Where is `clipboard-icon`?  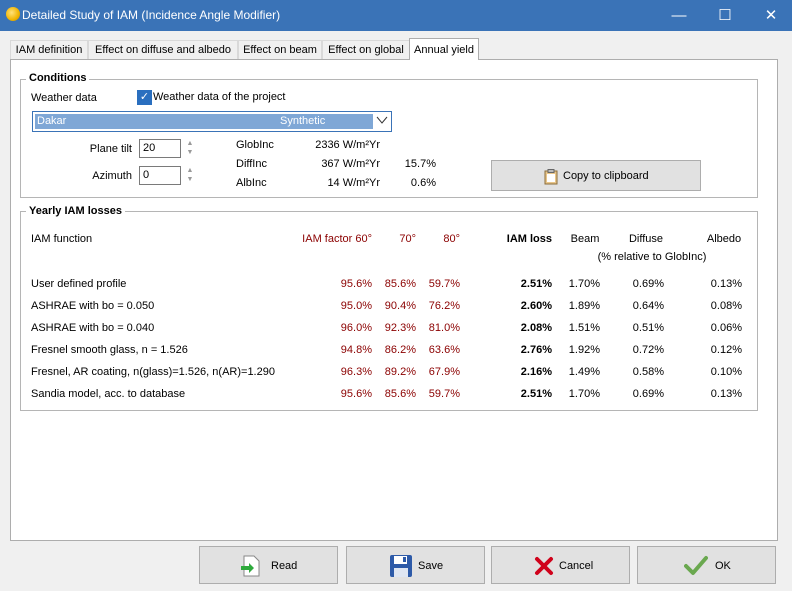 clipboard-icon is located at coordinates (551, 178).